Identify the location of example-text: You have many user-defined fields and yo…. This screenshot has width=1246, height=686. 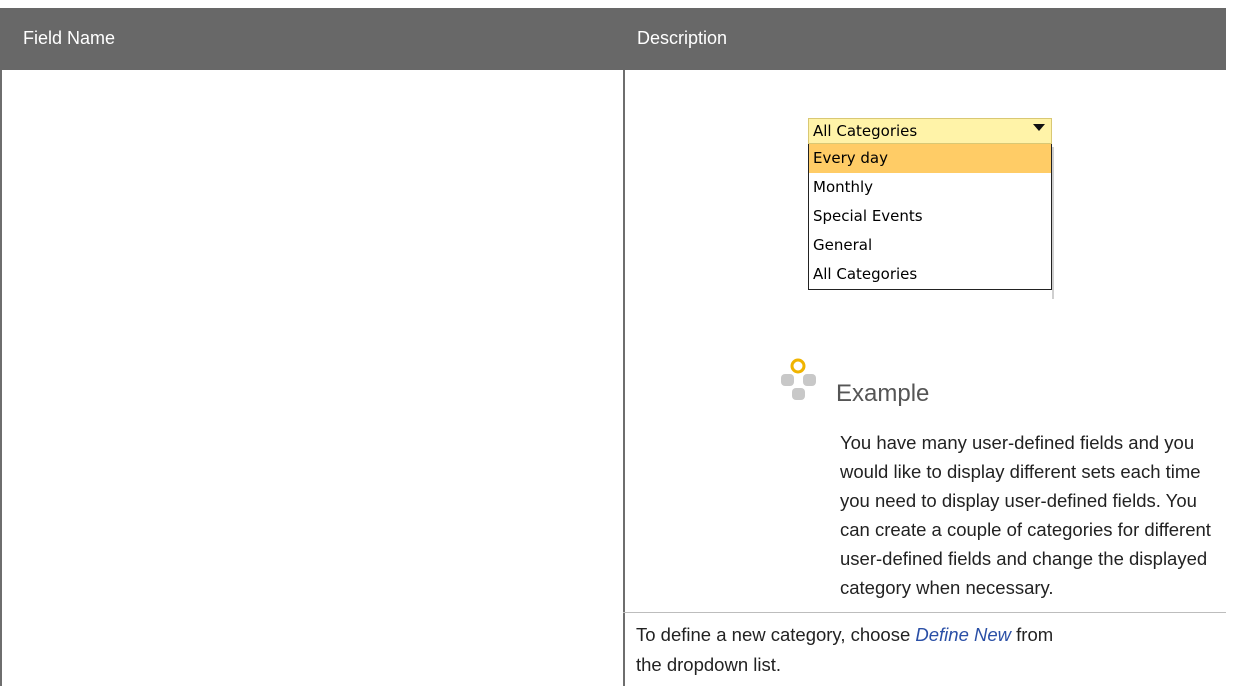
(1025, 515).